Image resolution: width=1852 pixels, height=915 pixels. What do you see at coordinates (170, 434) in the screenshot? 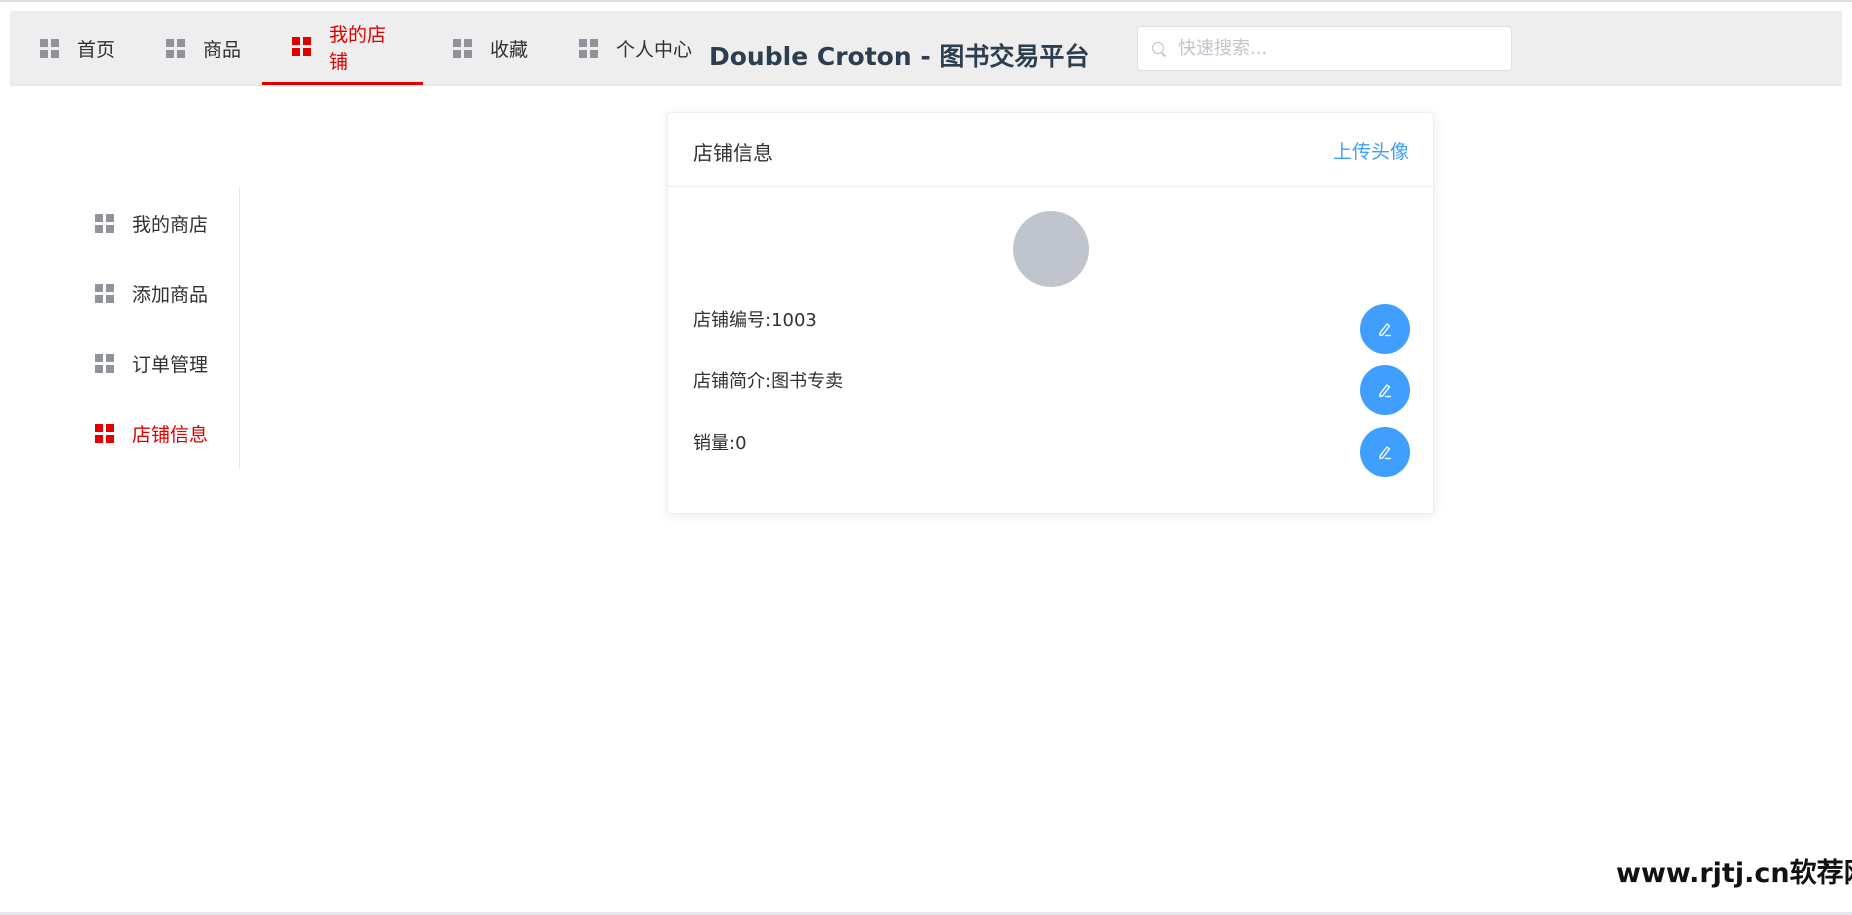
I see `side-item-label: 店铺信息` at bounding box center [170, 434].